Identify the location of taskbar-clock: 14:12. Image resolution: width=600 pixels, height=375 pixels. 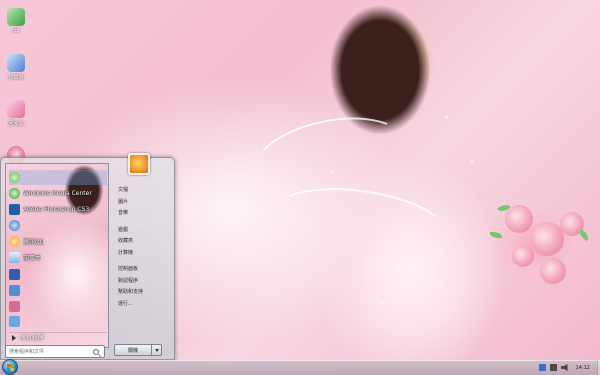
(583, 368).